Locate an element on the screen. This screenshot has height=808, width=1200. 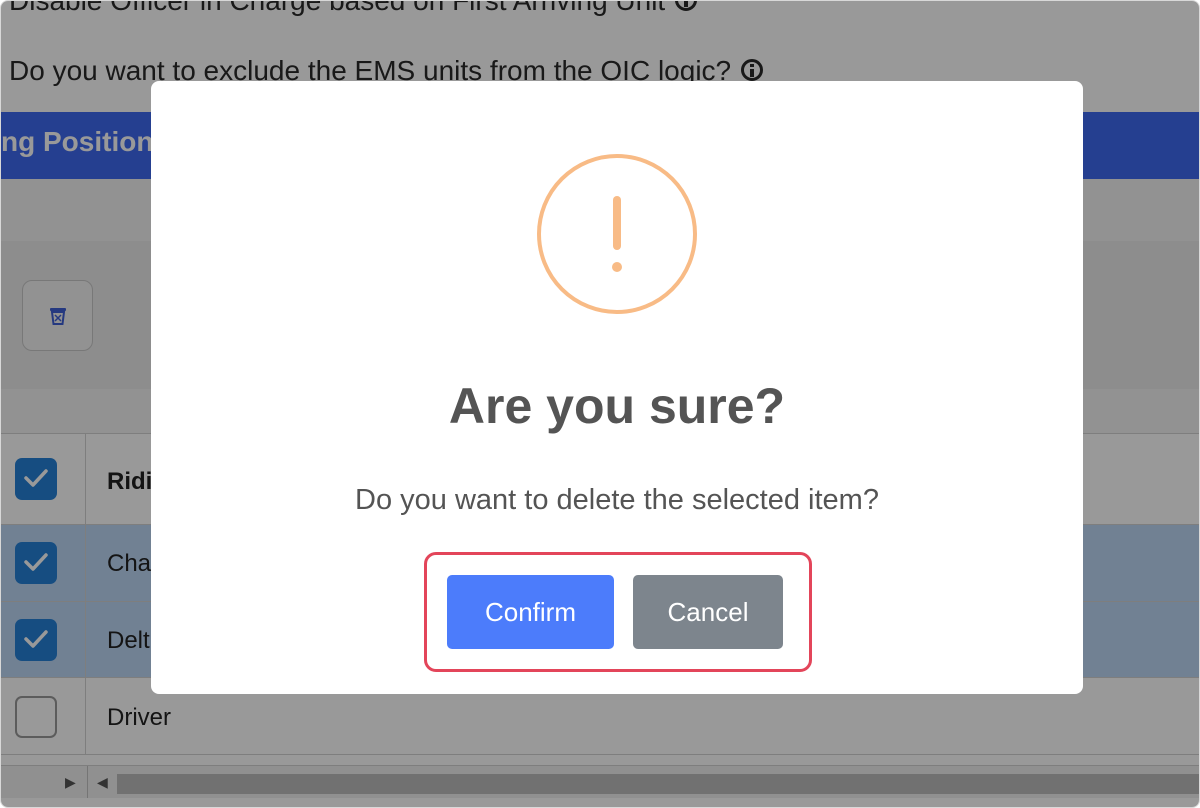
confirm-button: Confirm is located at coordinates (530, 612).